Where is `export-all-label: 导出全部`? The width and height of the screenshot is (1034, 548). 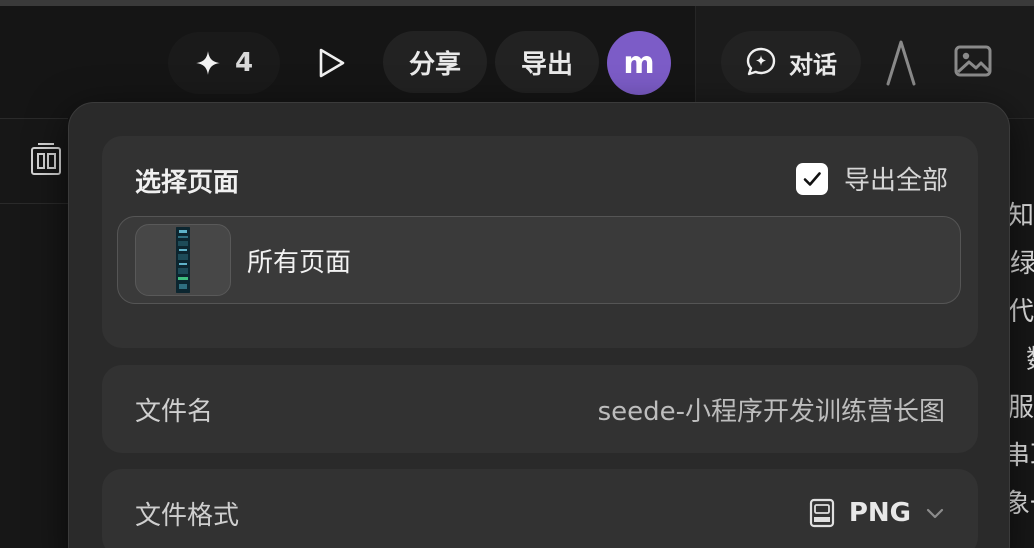 export-all-label: 导出全部 is located at coordinates (895, 181).